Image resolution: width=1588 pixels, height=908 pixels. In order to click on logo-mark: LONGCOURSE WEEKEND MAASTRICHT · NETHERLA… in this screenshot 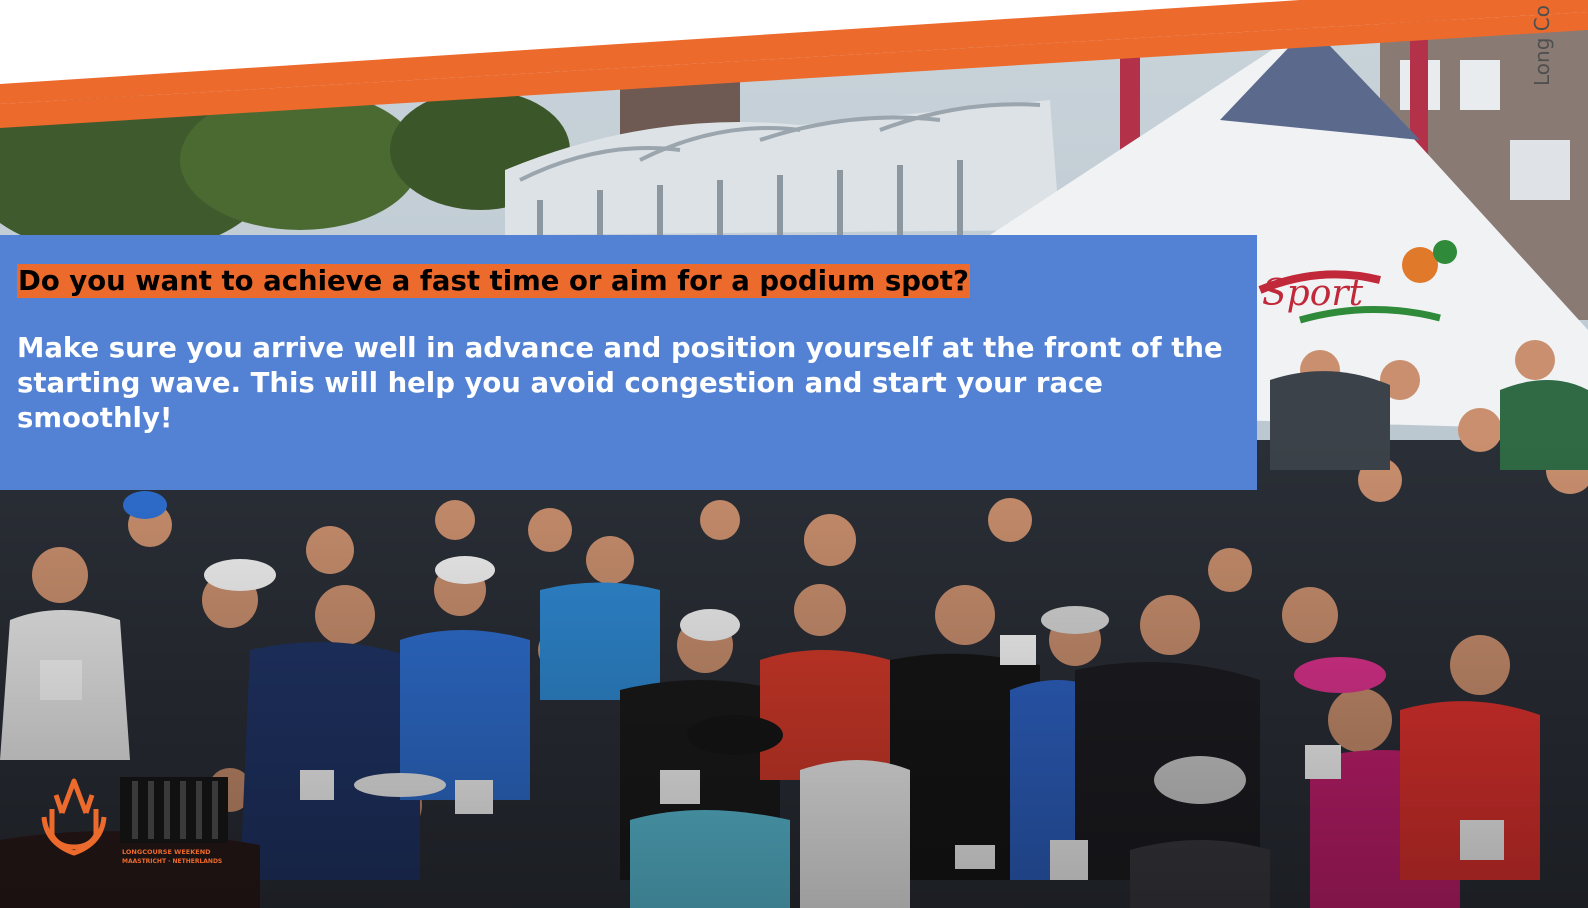, I will do `click(134, 821)`.